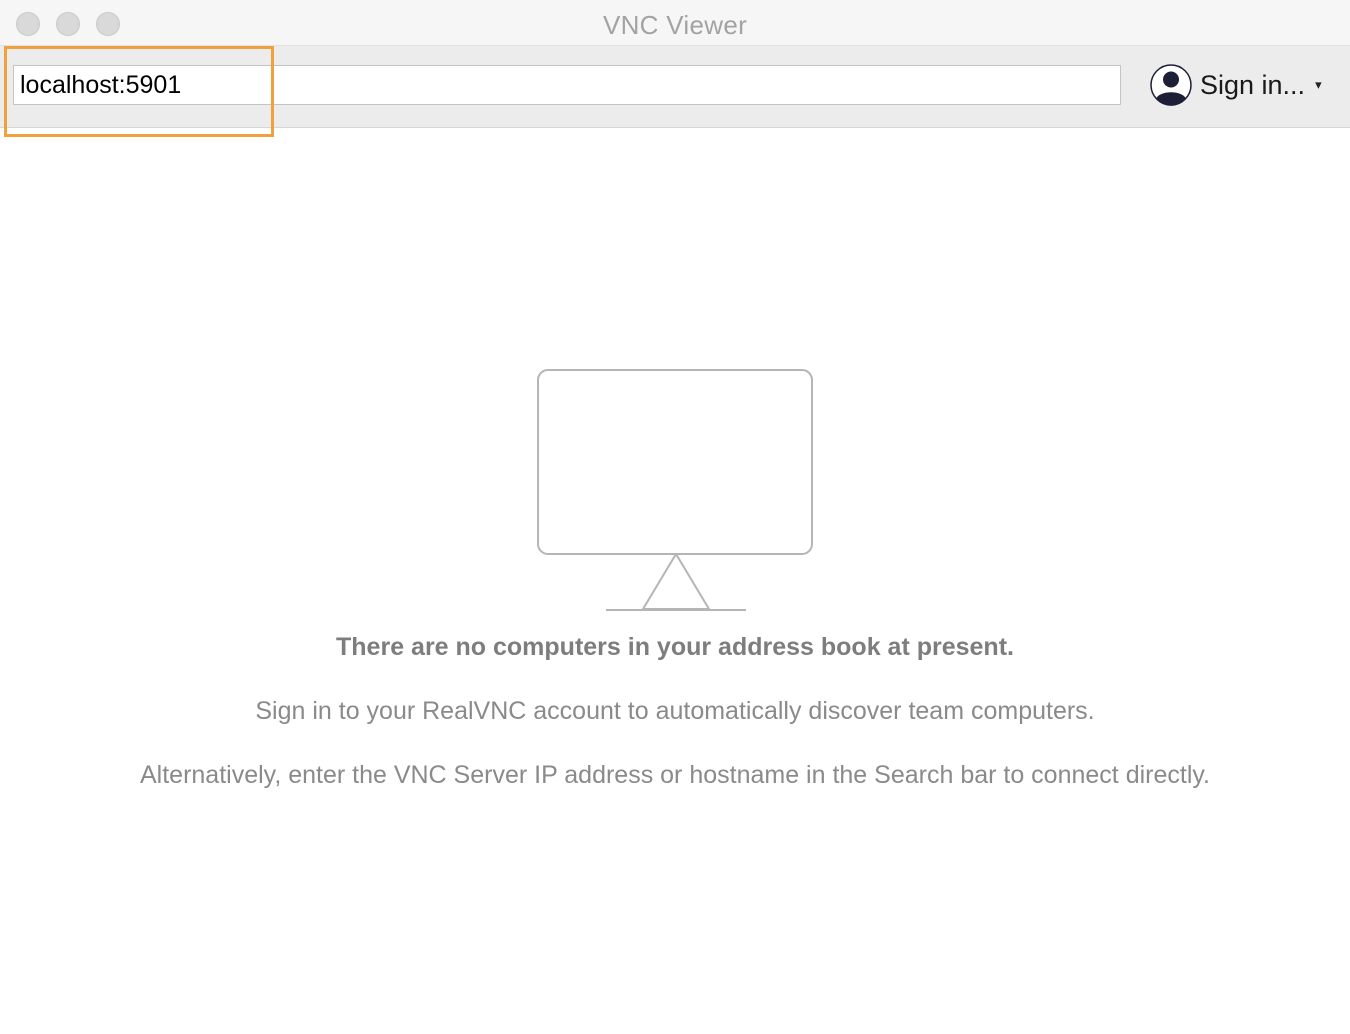  I want to click on window-title: VNC Viewer, so click(675, 25).